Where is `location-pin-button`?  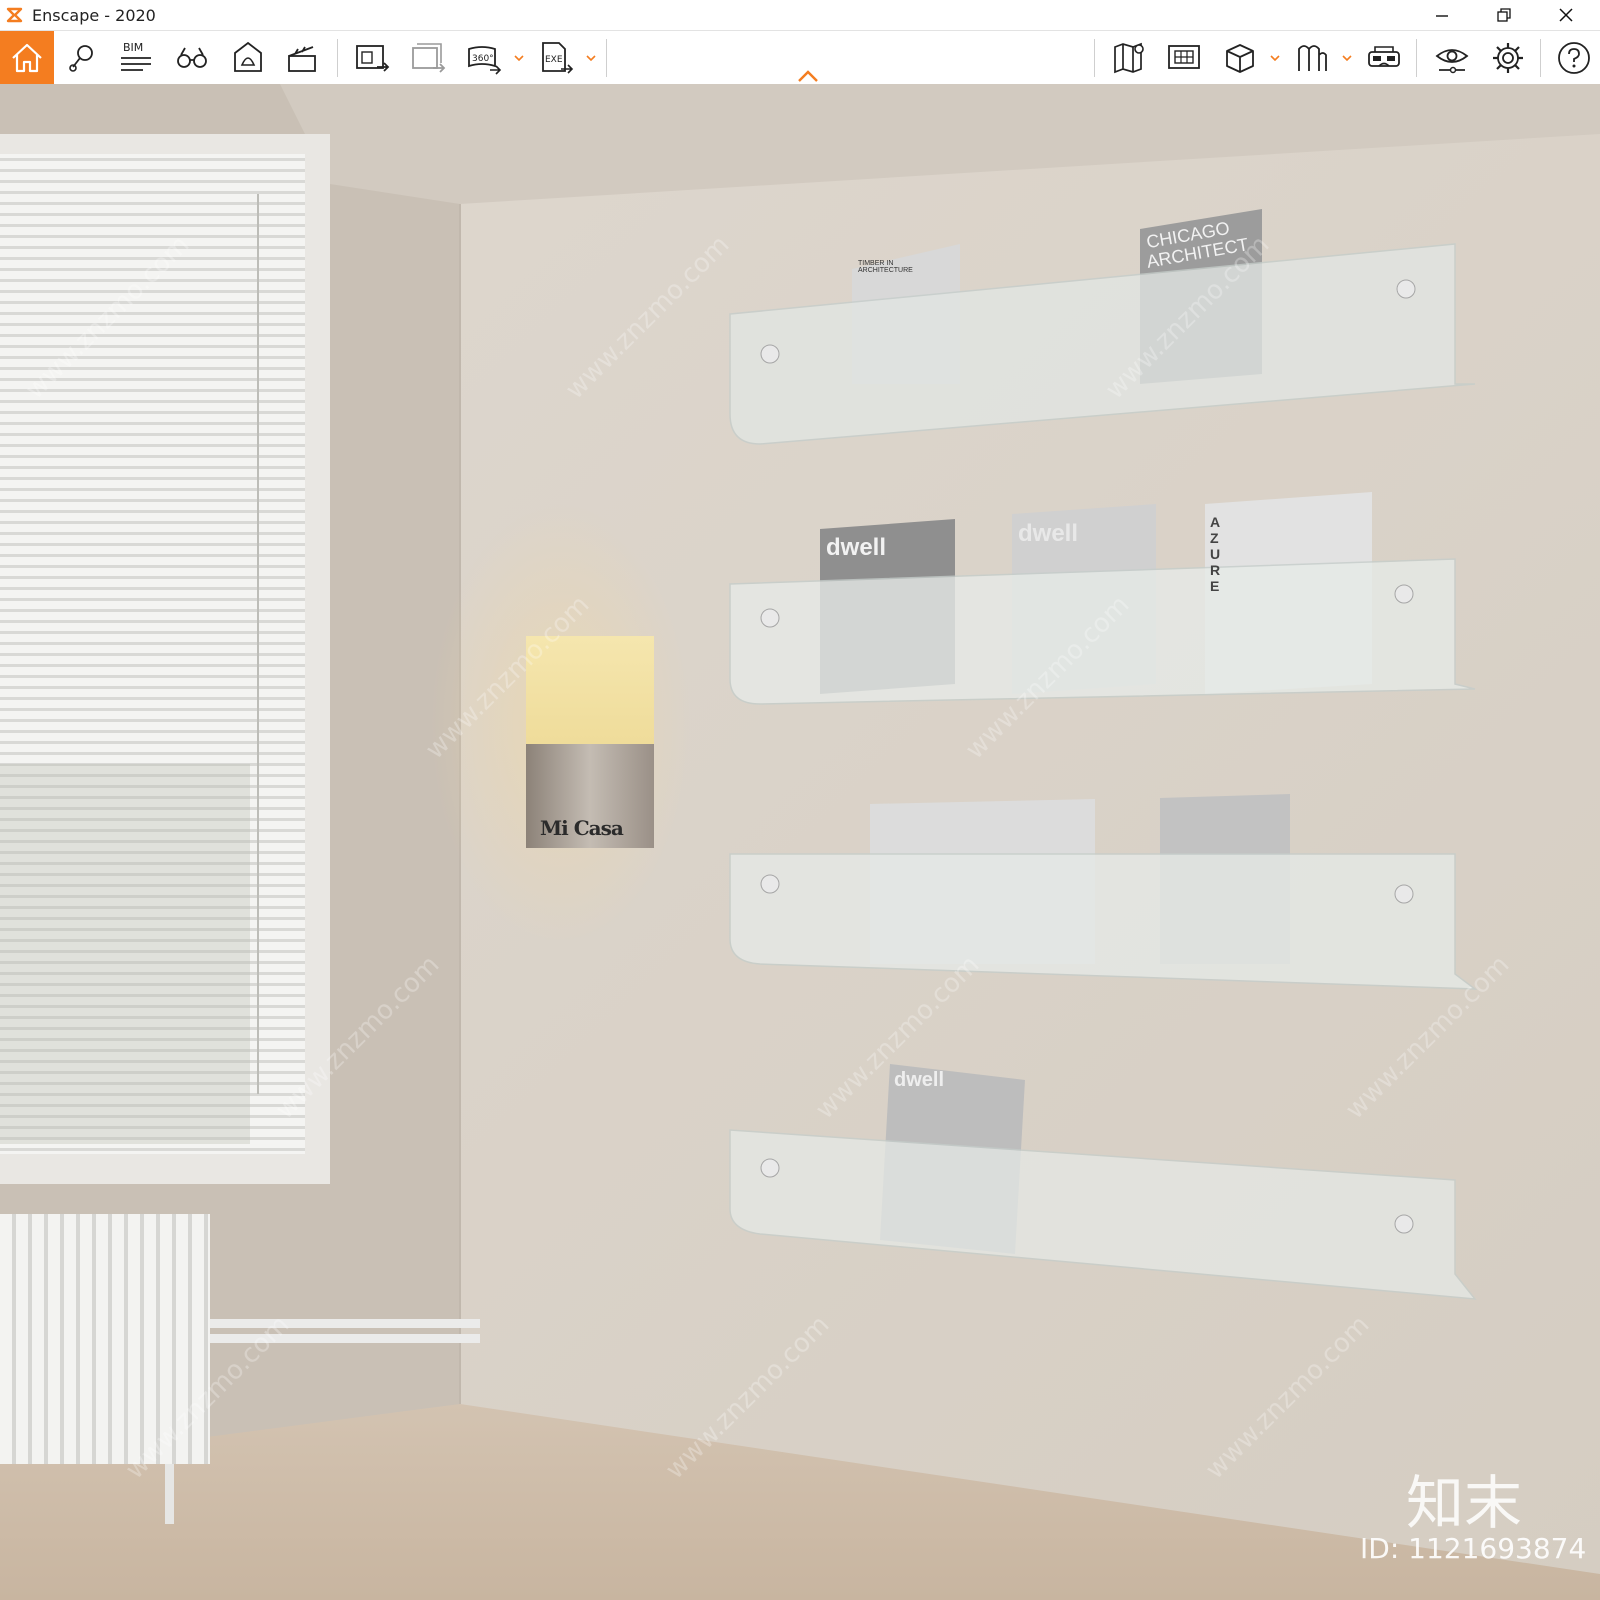
location-pin-button is located at coordinates (82, 57).